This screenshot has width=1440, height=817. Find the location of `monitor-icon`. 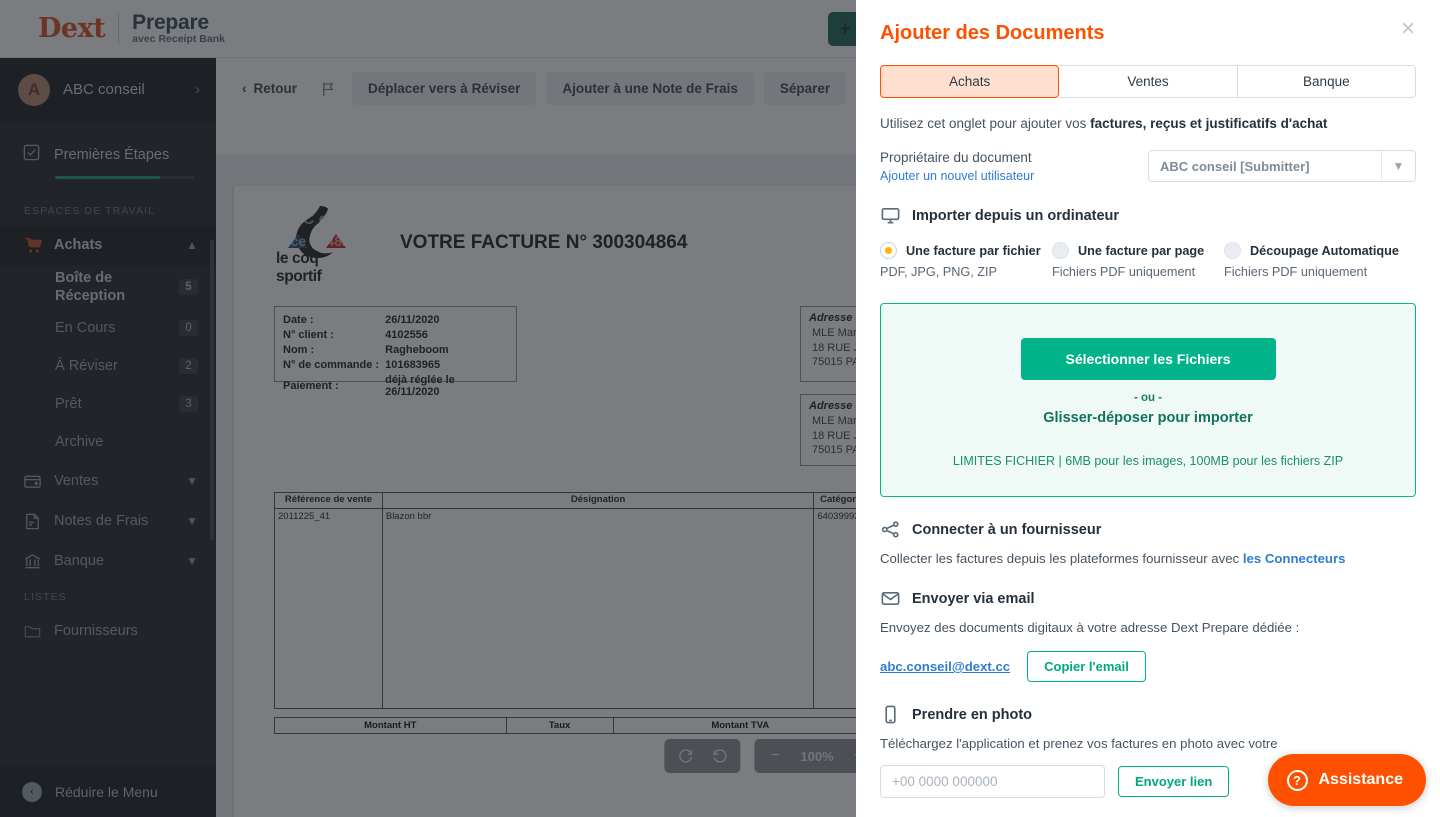

monitor-icon is located at coordinates (890, 215).